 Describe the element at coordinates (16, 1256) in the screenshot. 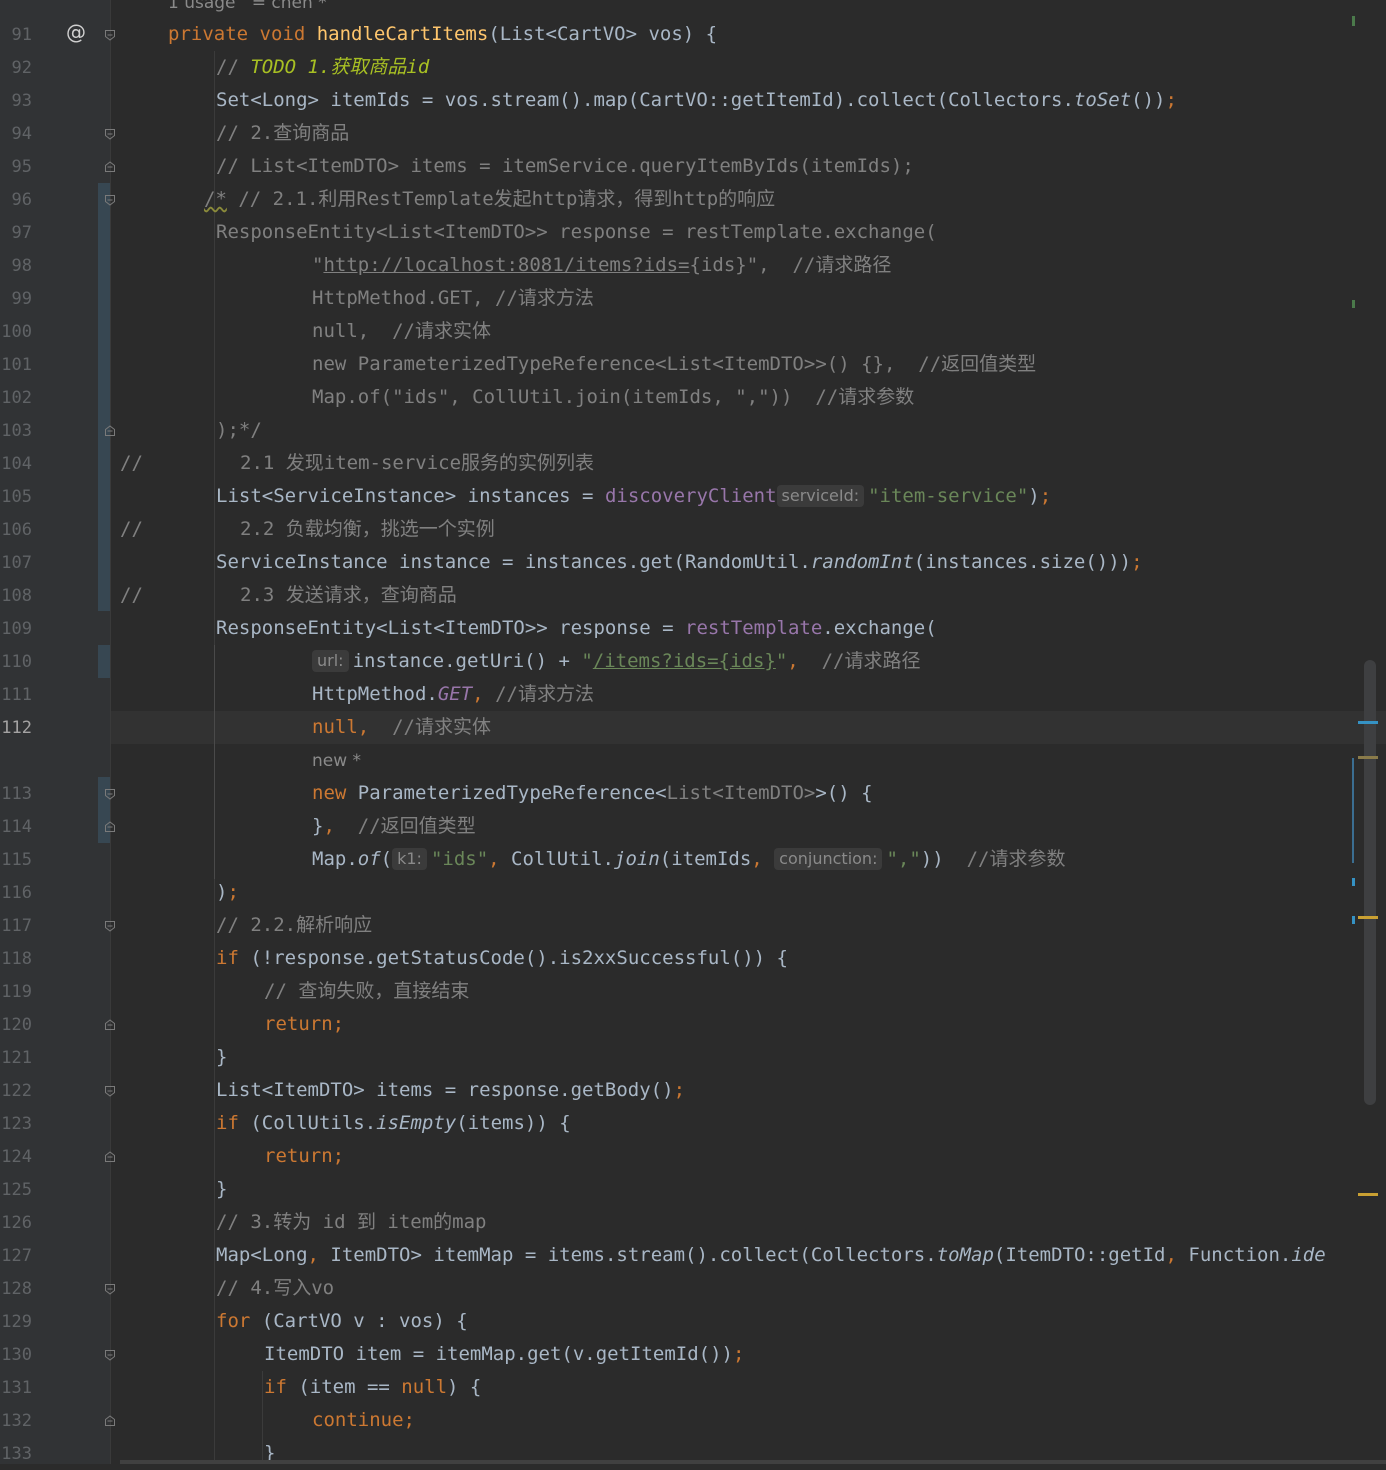

I see `line-number: 127` at that location.